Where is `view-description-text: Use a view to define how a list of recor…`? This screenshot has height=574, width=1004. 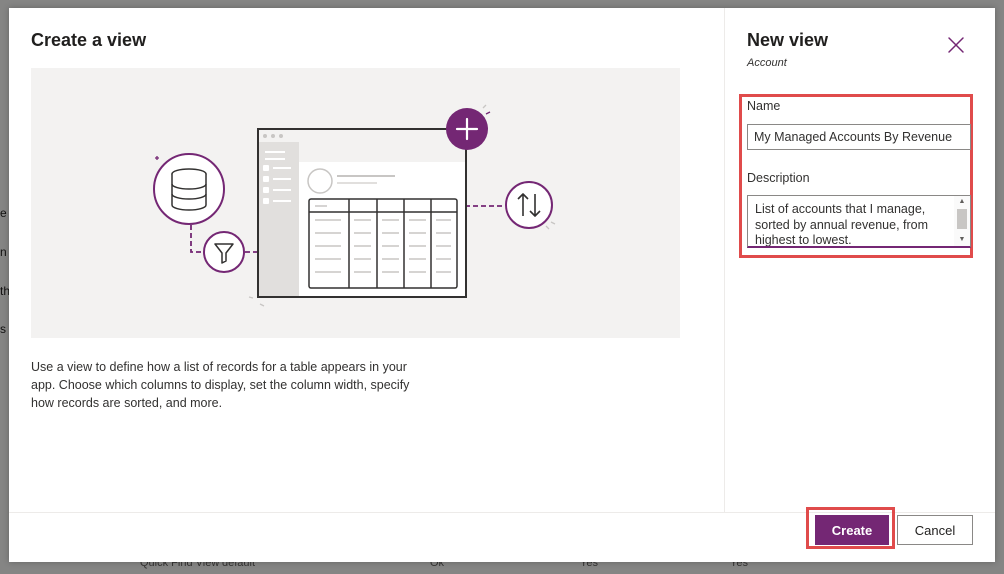
view-description-text: Use a view to define how a list of recor… is located at coordinates (220, 385).